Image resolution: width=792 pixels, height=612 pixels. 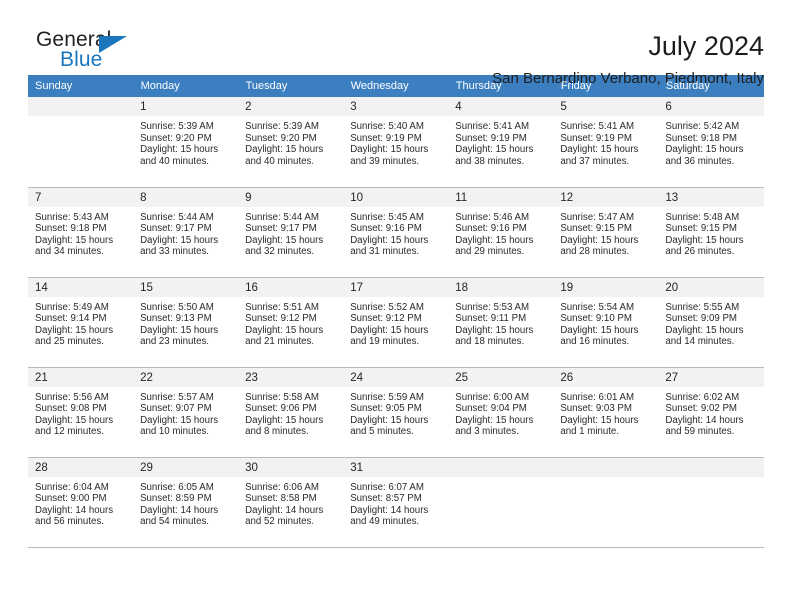 What do you see at coordinates (701, 409) in the screenshot?
I see `sunset-time: Sunset: 9:02 PM` at bounding box center [701, 409].